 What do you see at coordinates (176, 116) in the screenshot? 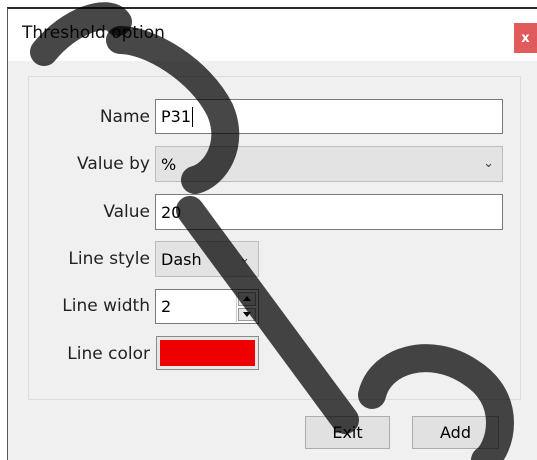
I see `name-input-value: P31` at bounding box center [176, 116].